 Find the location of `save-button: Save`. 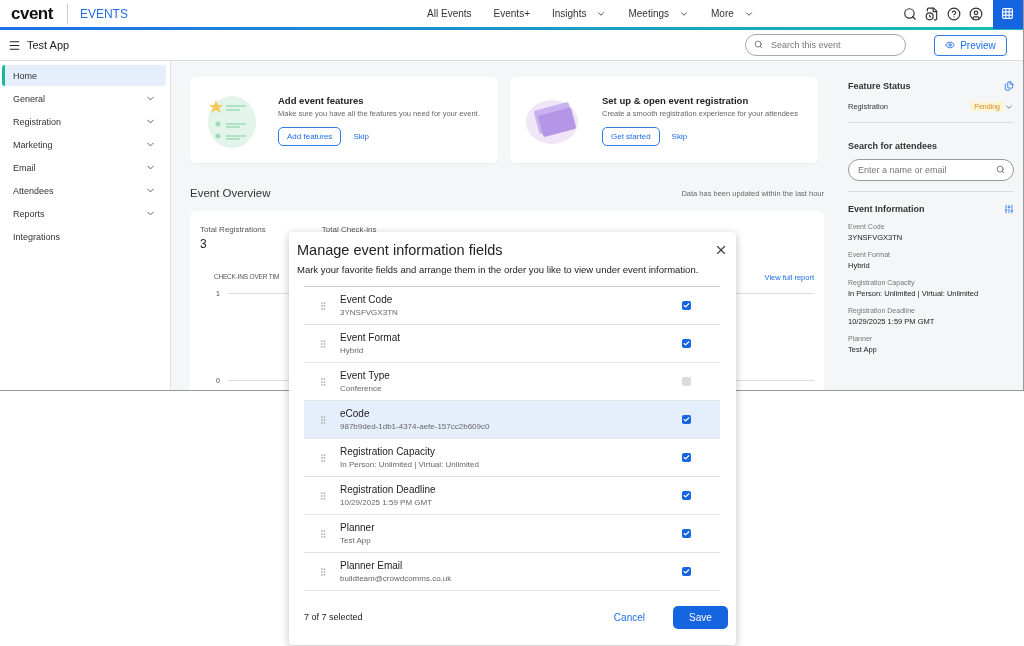

save-button: Save is located at coordinates (700, 617).